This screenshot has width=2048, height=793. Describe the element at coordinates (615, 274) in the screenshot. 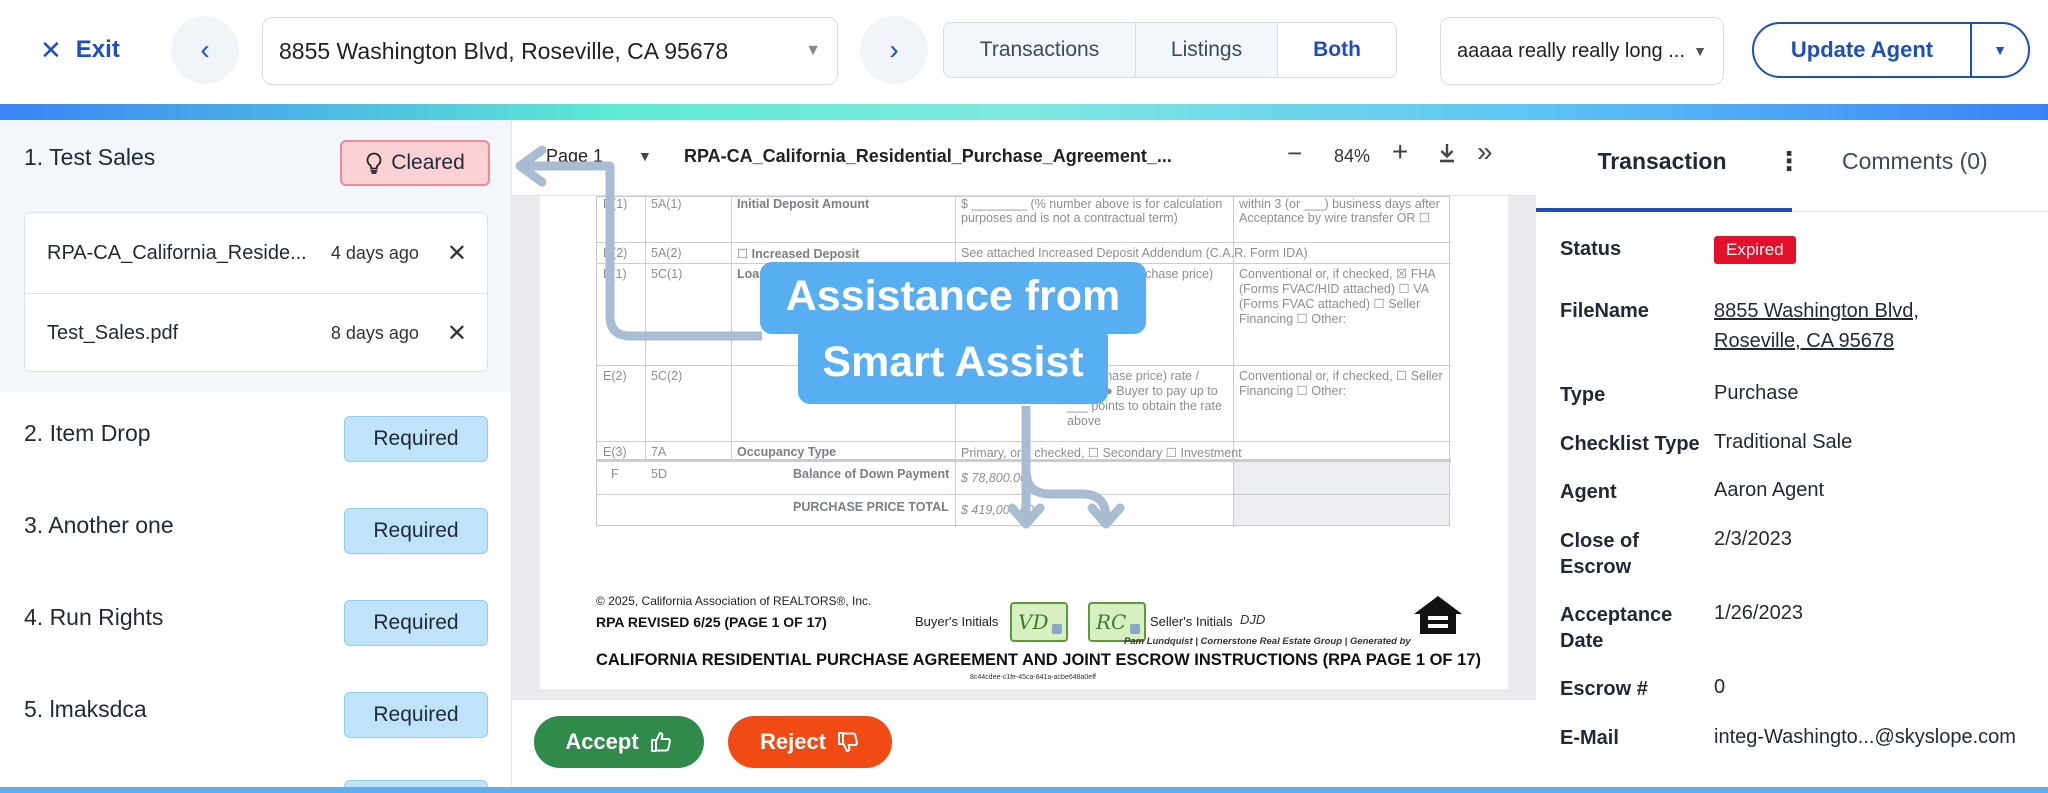

I see `doc-cell: E(1)` at that location.